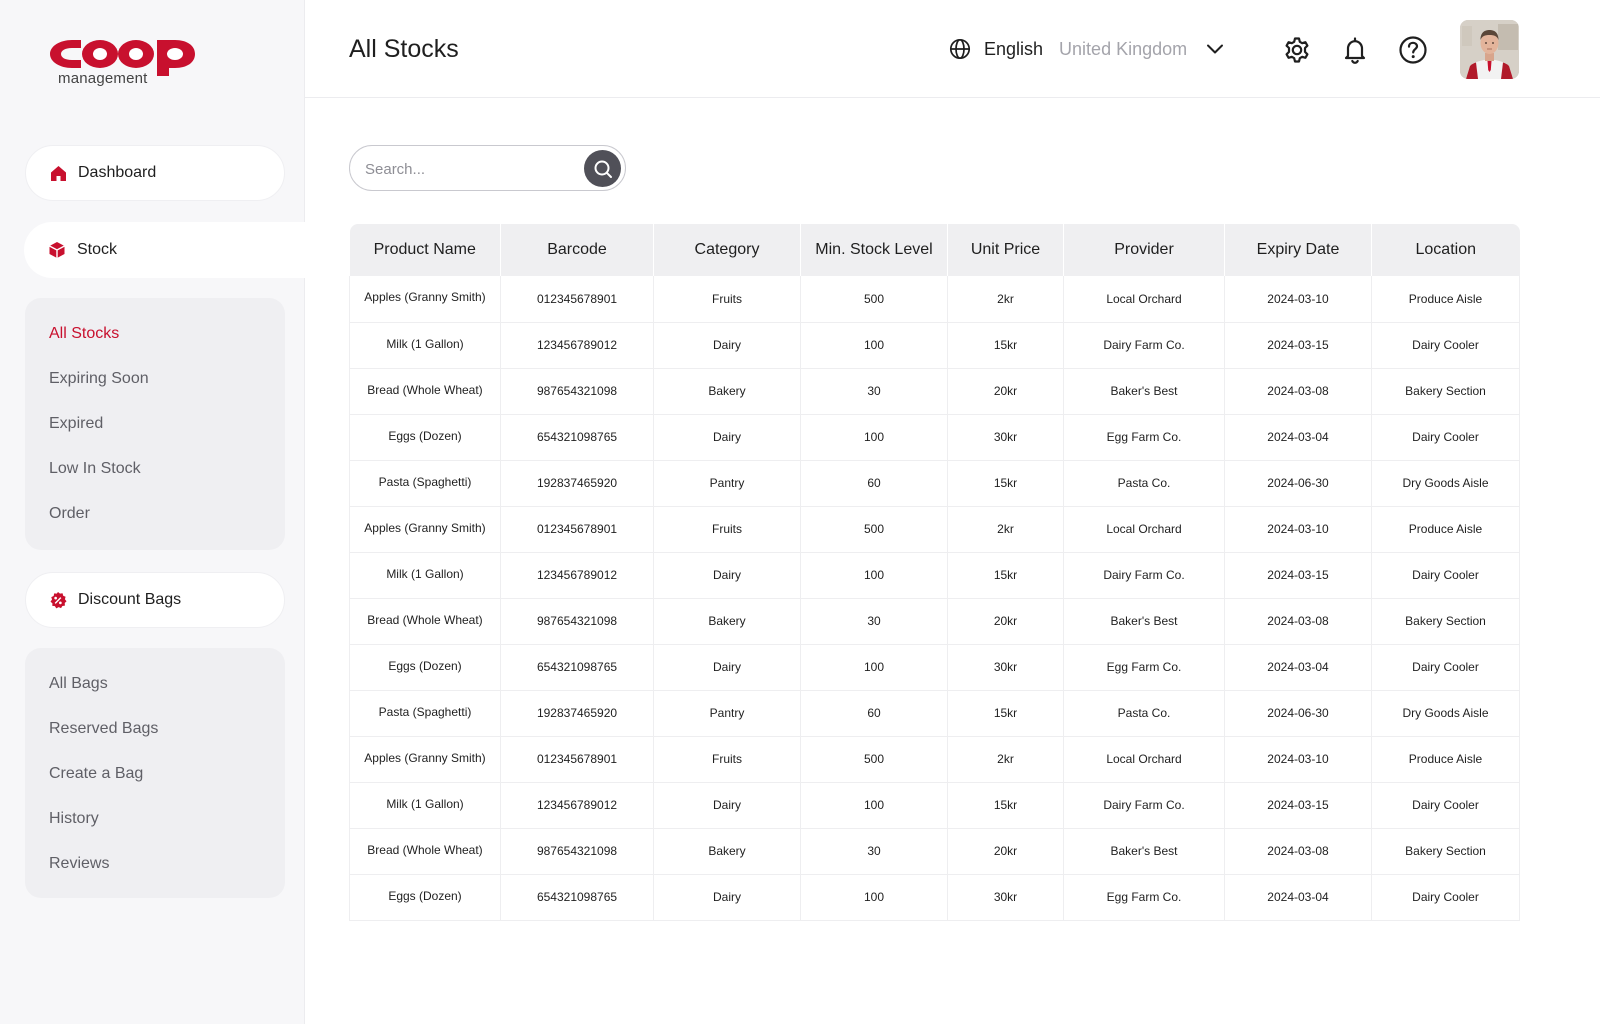 Image resolution: width=1600 pixels, height=1024 pixels. What do you see at coordinates (874, 437) in the screenshot?
I see `cell-min-stock-level: 100` at bounding box center [874, 437].